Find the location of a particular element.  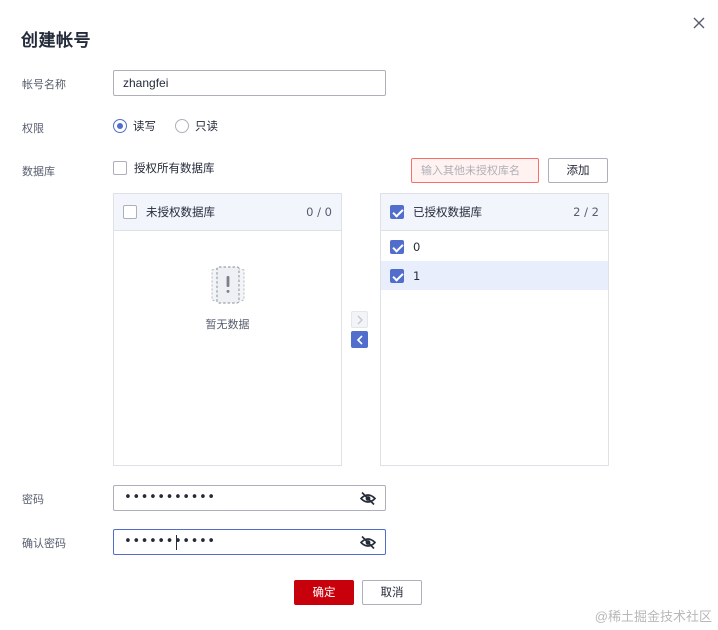

watermark: @稀土掘金技术社区 is located at coordinates (653, 616).